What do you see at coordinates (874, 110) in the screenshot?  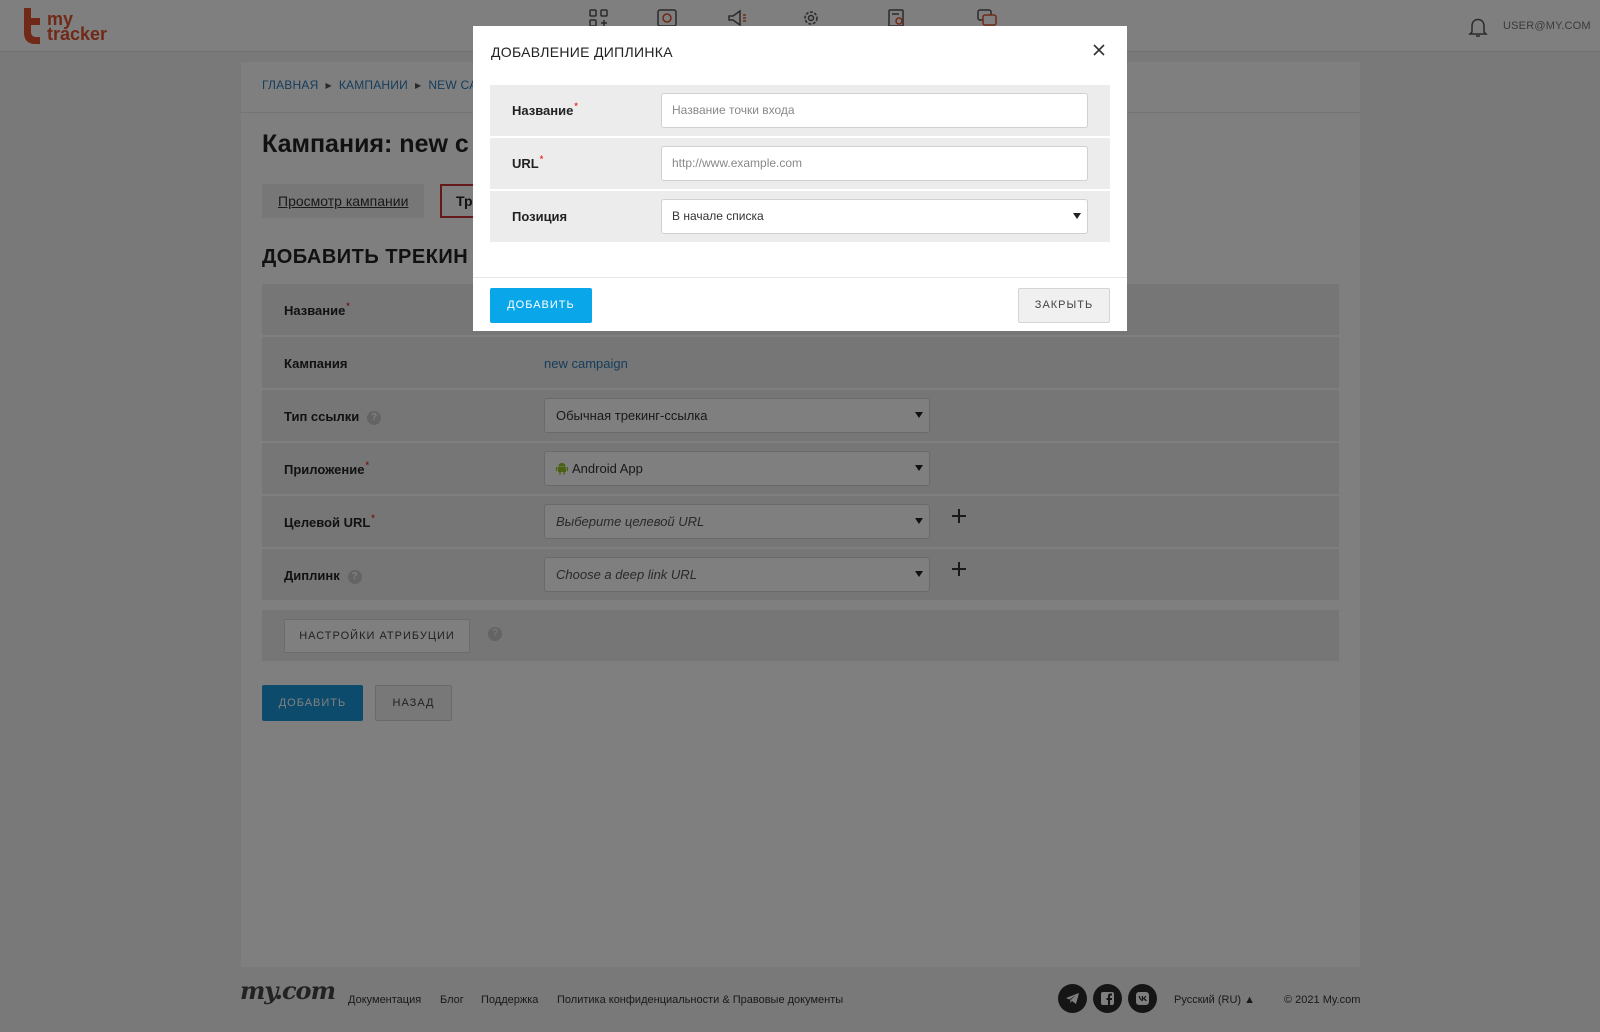 I see `entry-point-name-input: Название точки входа` at bounding box center [874, 110].